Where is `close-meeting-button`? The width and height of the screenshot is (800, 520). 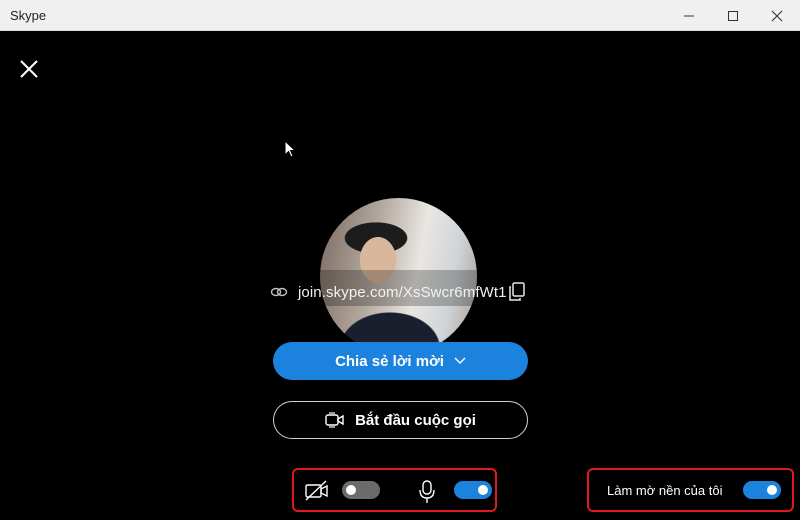 close-meeting-button is located at coordinates (29, 69).